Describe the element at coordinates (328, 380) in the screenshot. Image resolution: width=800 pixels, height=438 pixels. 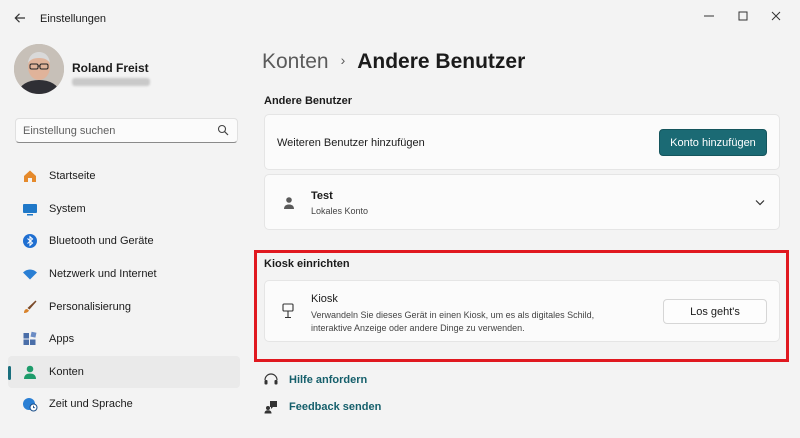
I see `help-link-label: Hilfe anfordern` at that location.